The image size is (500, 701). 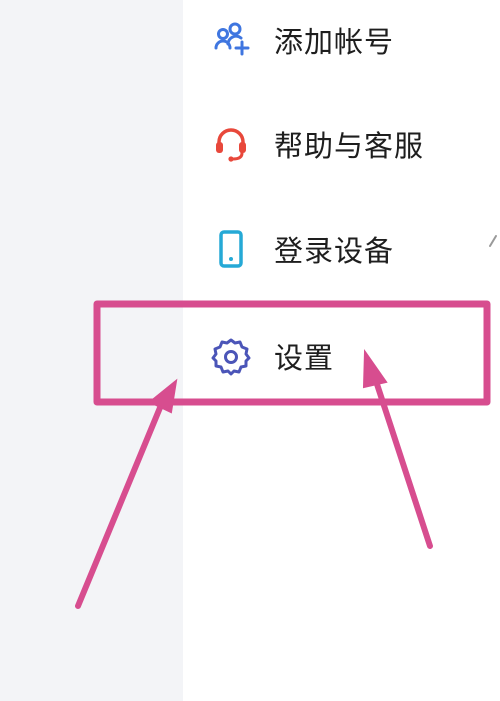 I want to click on phone-device-icon, so click(x=231, y=249).